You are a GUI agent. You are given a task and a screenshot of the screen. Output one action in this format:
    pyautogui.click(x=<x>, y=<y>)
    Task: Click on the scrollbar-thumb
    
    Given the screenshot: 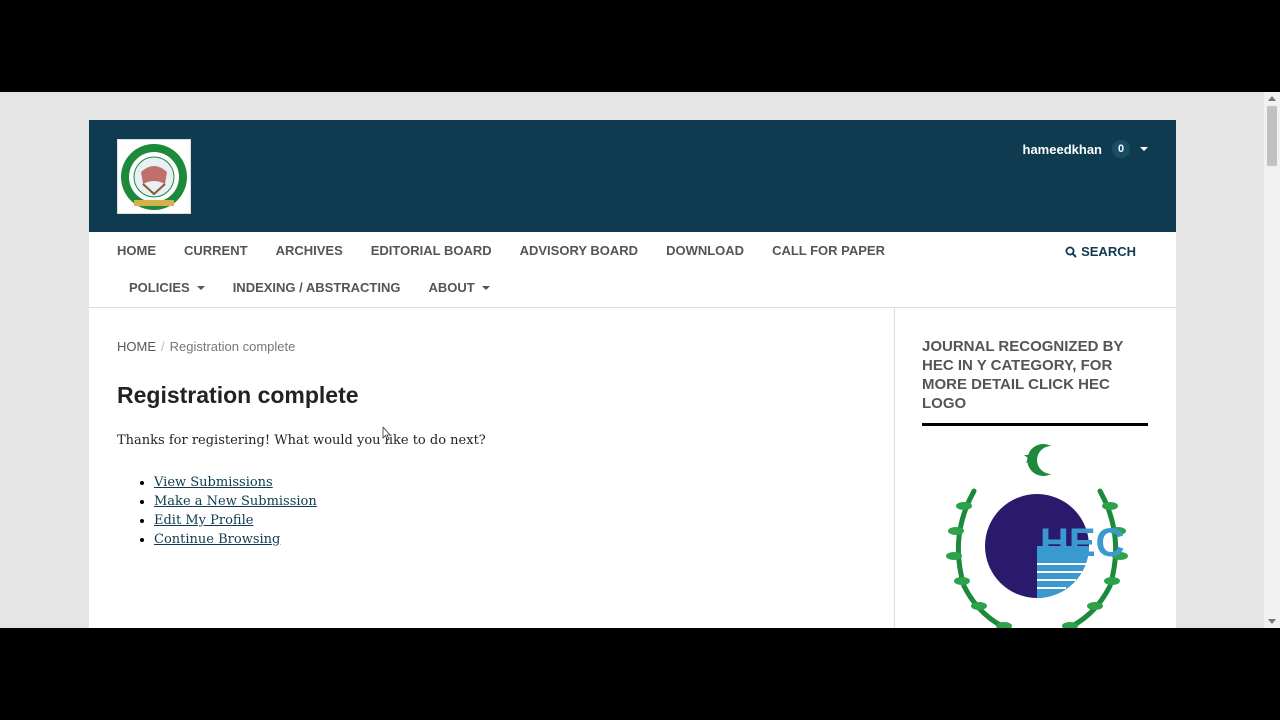 What is the action you would take?
    pyautogui.click(x=1272, y=136)
    